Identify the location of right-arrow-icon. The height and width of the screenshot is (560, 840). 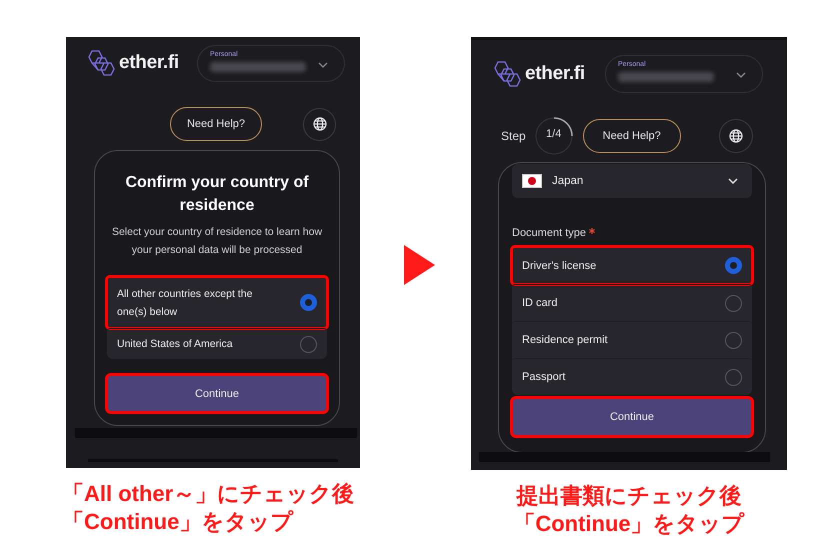
(419, 265).